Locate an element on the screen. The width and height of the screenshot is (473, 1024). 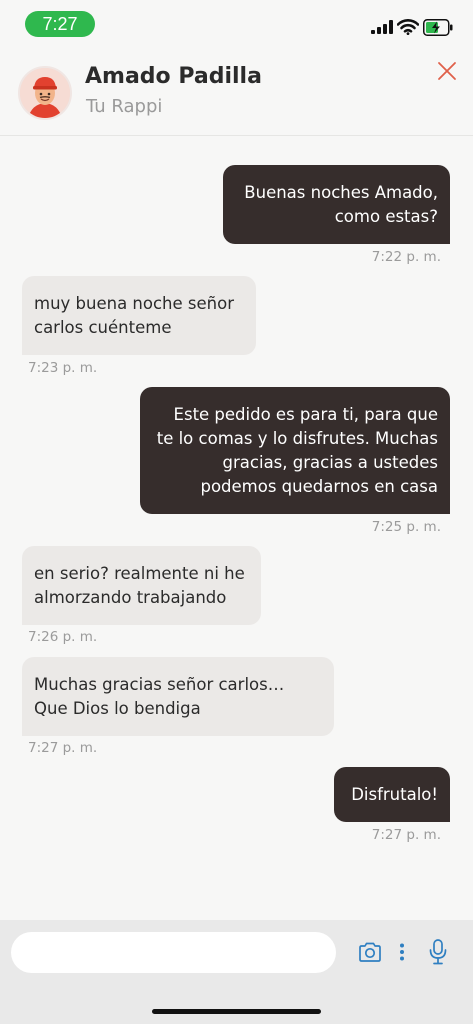
message-time: 7:26 p. m. is located at coordinates (63, 637).